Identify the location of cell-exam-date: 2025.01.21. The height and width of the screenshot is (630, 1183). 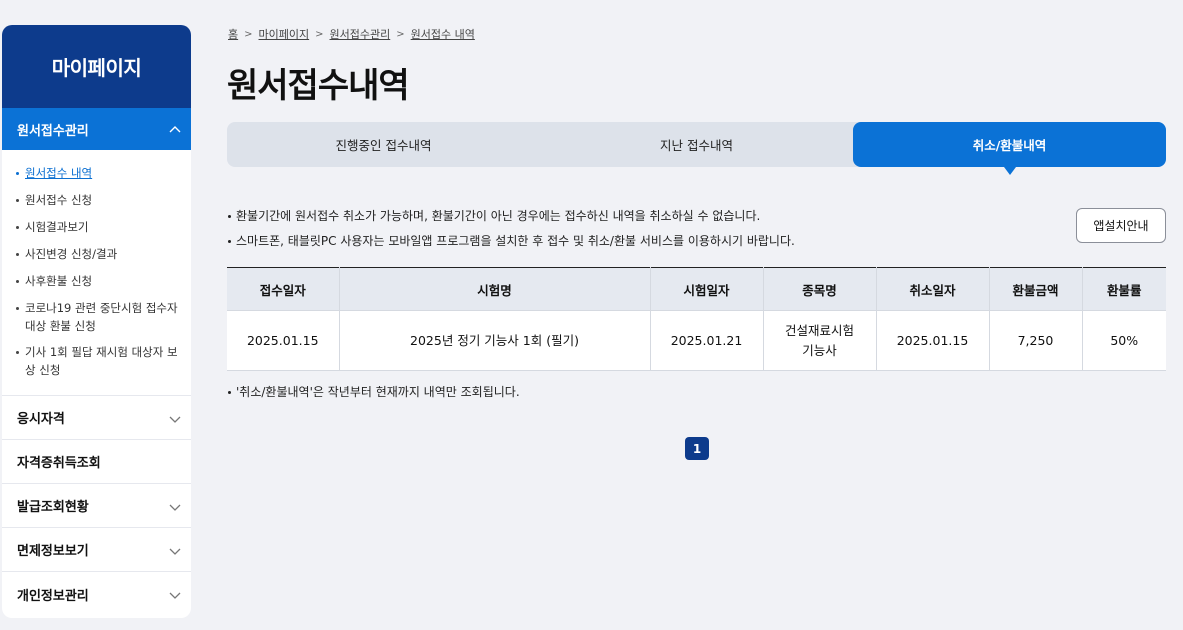
(707, 340).